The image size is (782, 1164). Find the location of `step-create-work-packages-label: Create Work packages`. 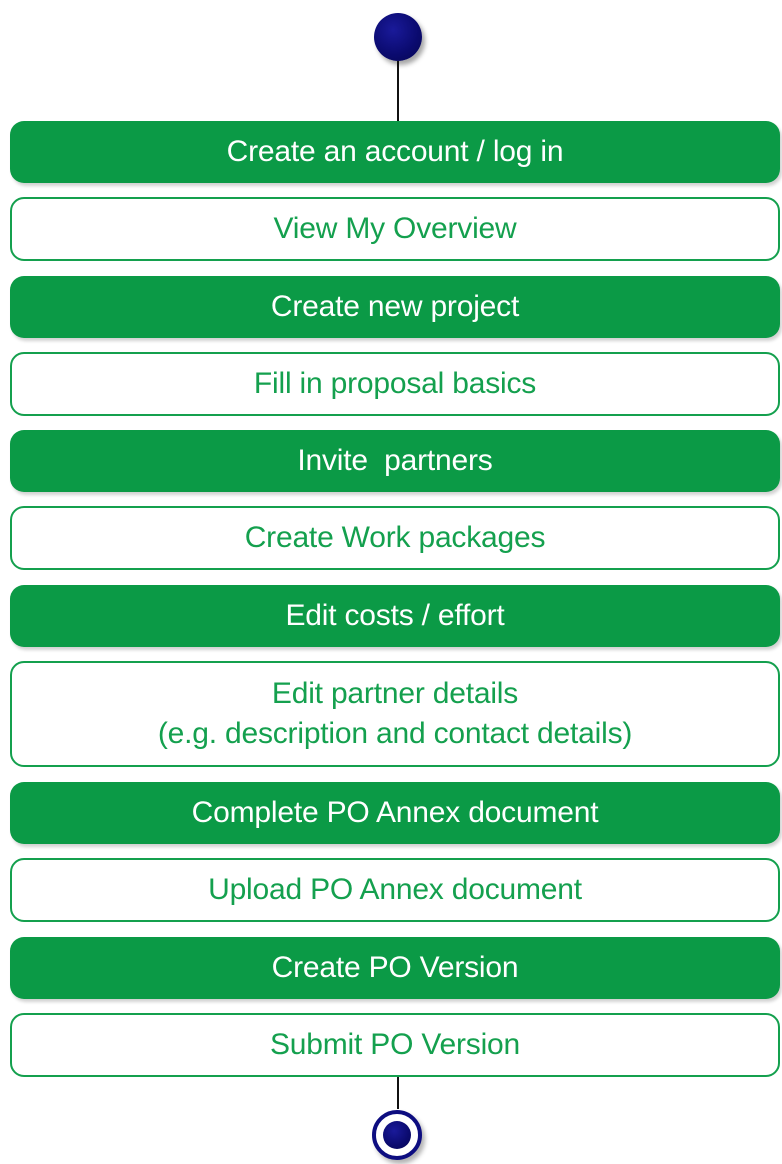

step-create-work-packages-label: Create Work packages is located at coordinates (395, 538).